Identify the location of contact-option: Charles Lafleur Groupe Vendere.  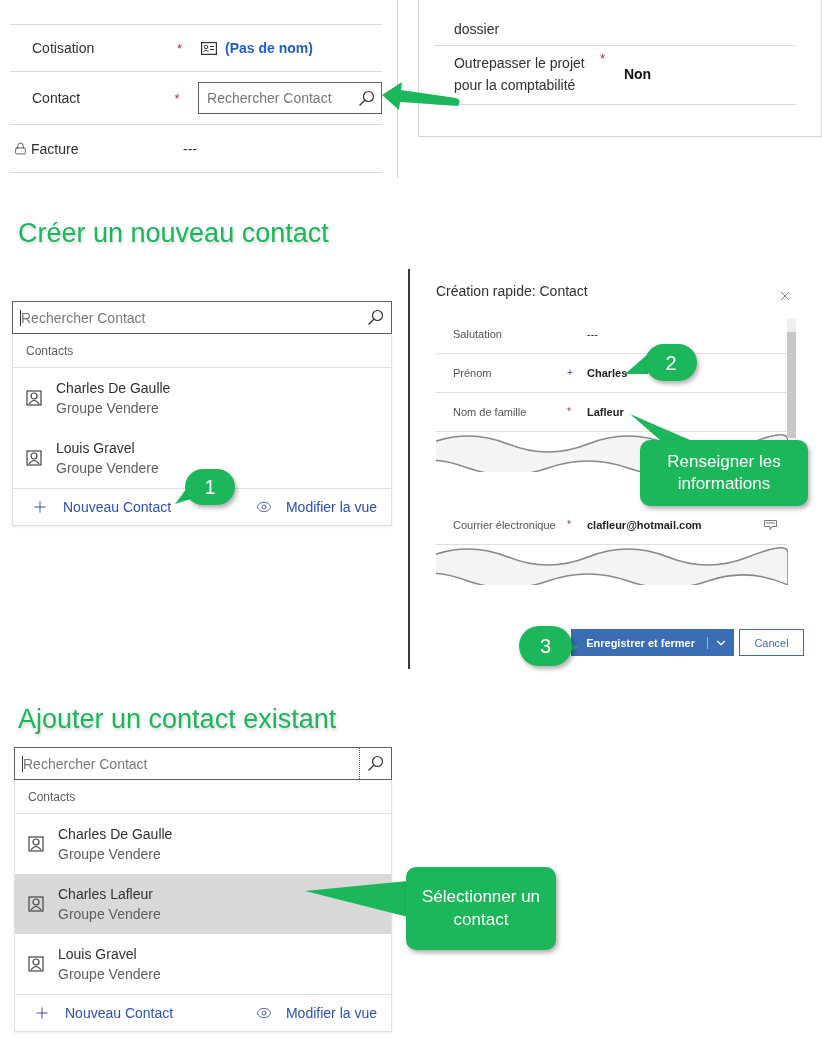
(203, 904).